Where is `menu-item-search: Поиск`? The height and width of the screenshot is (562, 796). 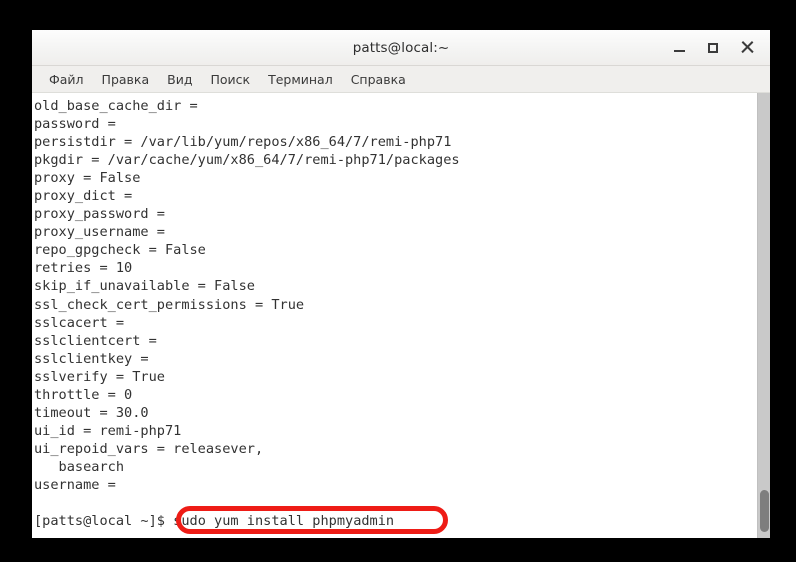 menu-item-search: Поиск is located at coordinates (230, 79).